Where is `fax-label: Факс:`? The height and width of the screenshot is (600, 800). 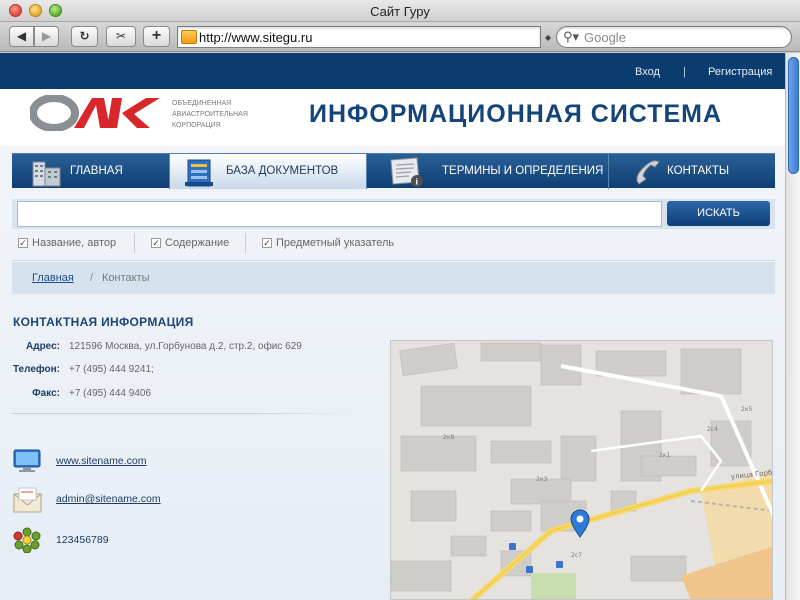
fax-label: Факс: is located at coordinates (46, 393).